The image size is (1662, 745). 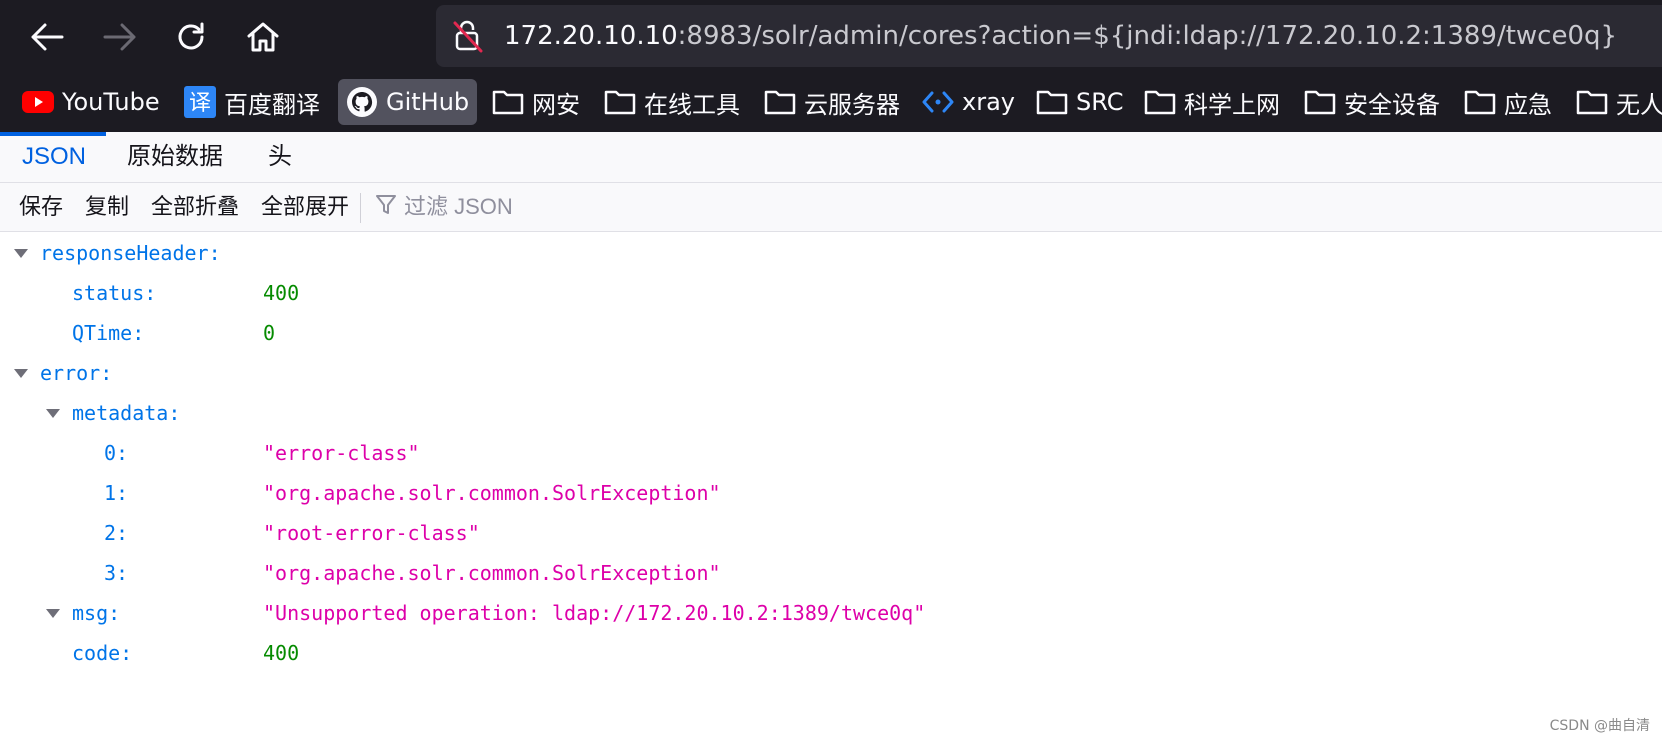 What do you see at coordinates (1232, 104) in the screenshot?
I see `bookmark-label: 科学上网` at bounding box center [1232, 104].